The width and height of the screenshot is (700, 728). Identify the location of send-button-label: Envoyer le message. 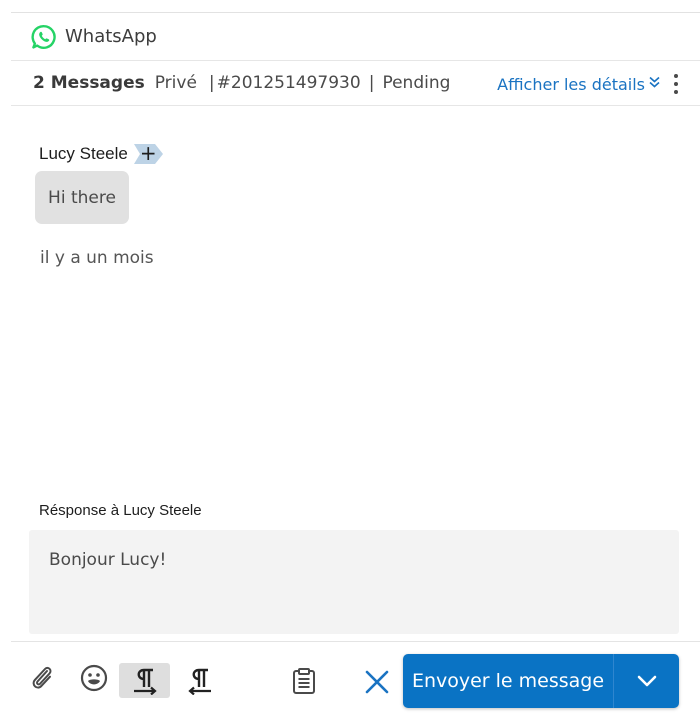
(508, 681).